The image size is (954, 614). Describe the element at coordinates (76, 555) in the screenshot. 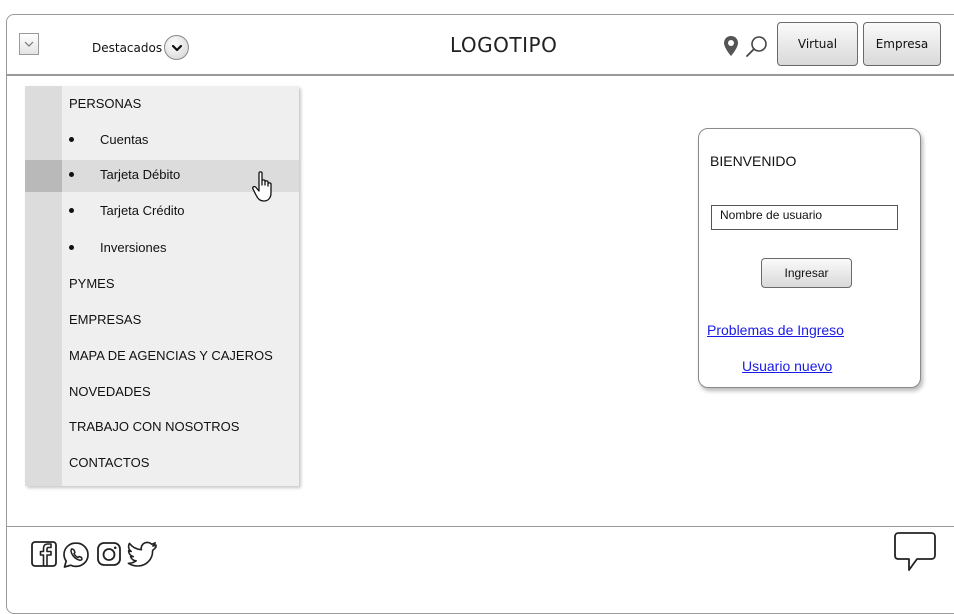

I see `whatsapp-icon` at that location.